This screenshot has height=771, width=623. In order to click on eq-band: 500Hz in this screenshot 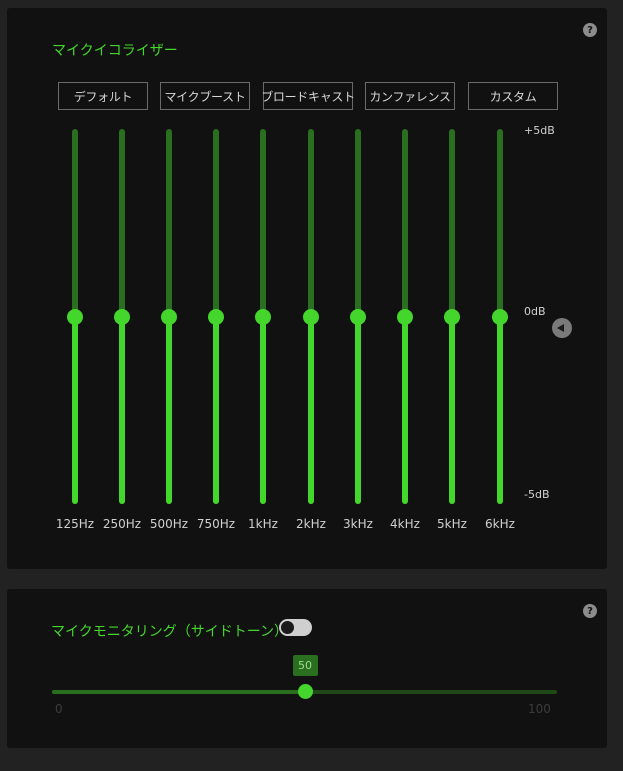, I will do `click(169, 334)`.